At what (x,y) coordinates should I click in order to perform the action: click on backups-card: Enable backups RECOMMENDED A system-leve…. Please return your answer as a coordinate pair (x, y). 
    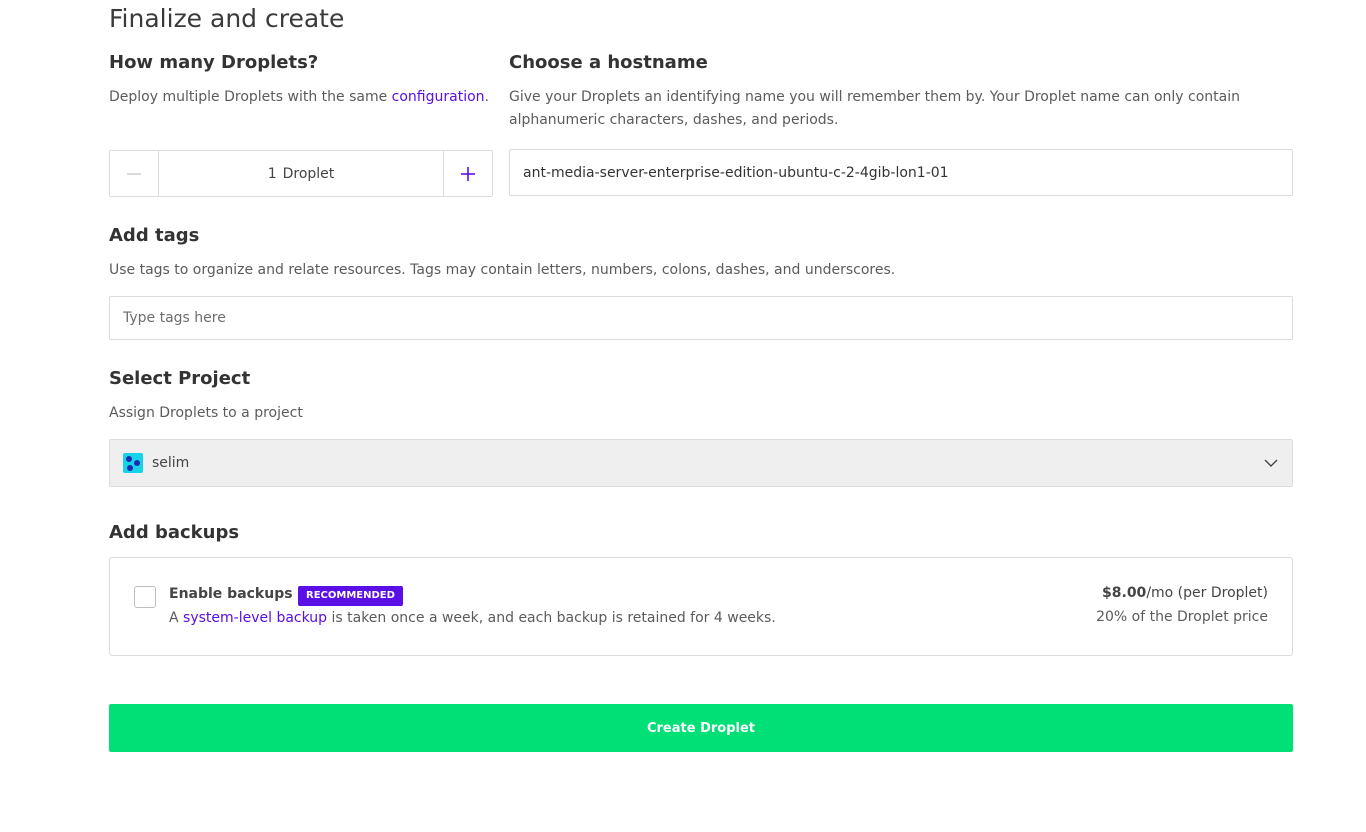
    Looking at the image, I should click on (701, 606).